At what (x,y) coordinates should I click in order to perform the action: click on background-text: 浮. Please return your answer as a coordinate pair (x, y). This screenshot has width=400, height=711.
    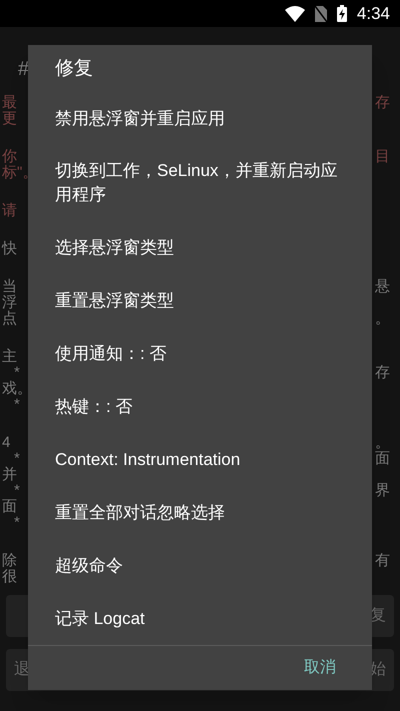
    Looking at the image, I should click on (9, 303).